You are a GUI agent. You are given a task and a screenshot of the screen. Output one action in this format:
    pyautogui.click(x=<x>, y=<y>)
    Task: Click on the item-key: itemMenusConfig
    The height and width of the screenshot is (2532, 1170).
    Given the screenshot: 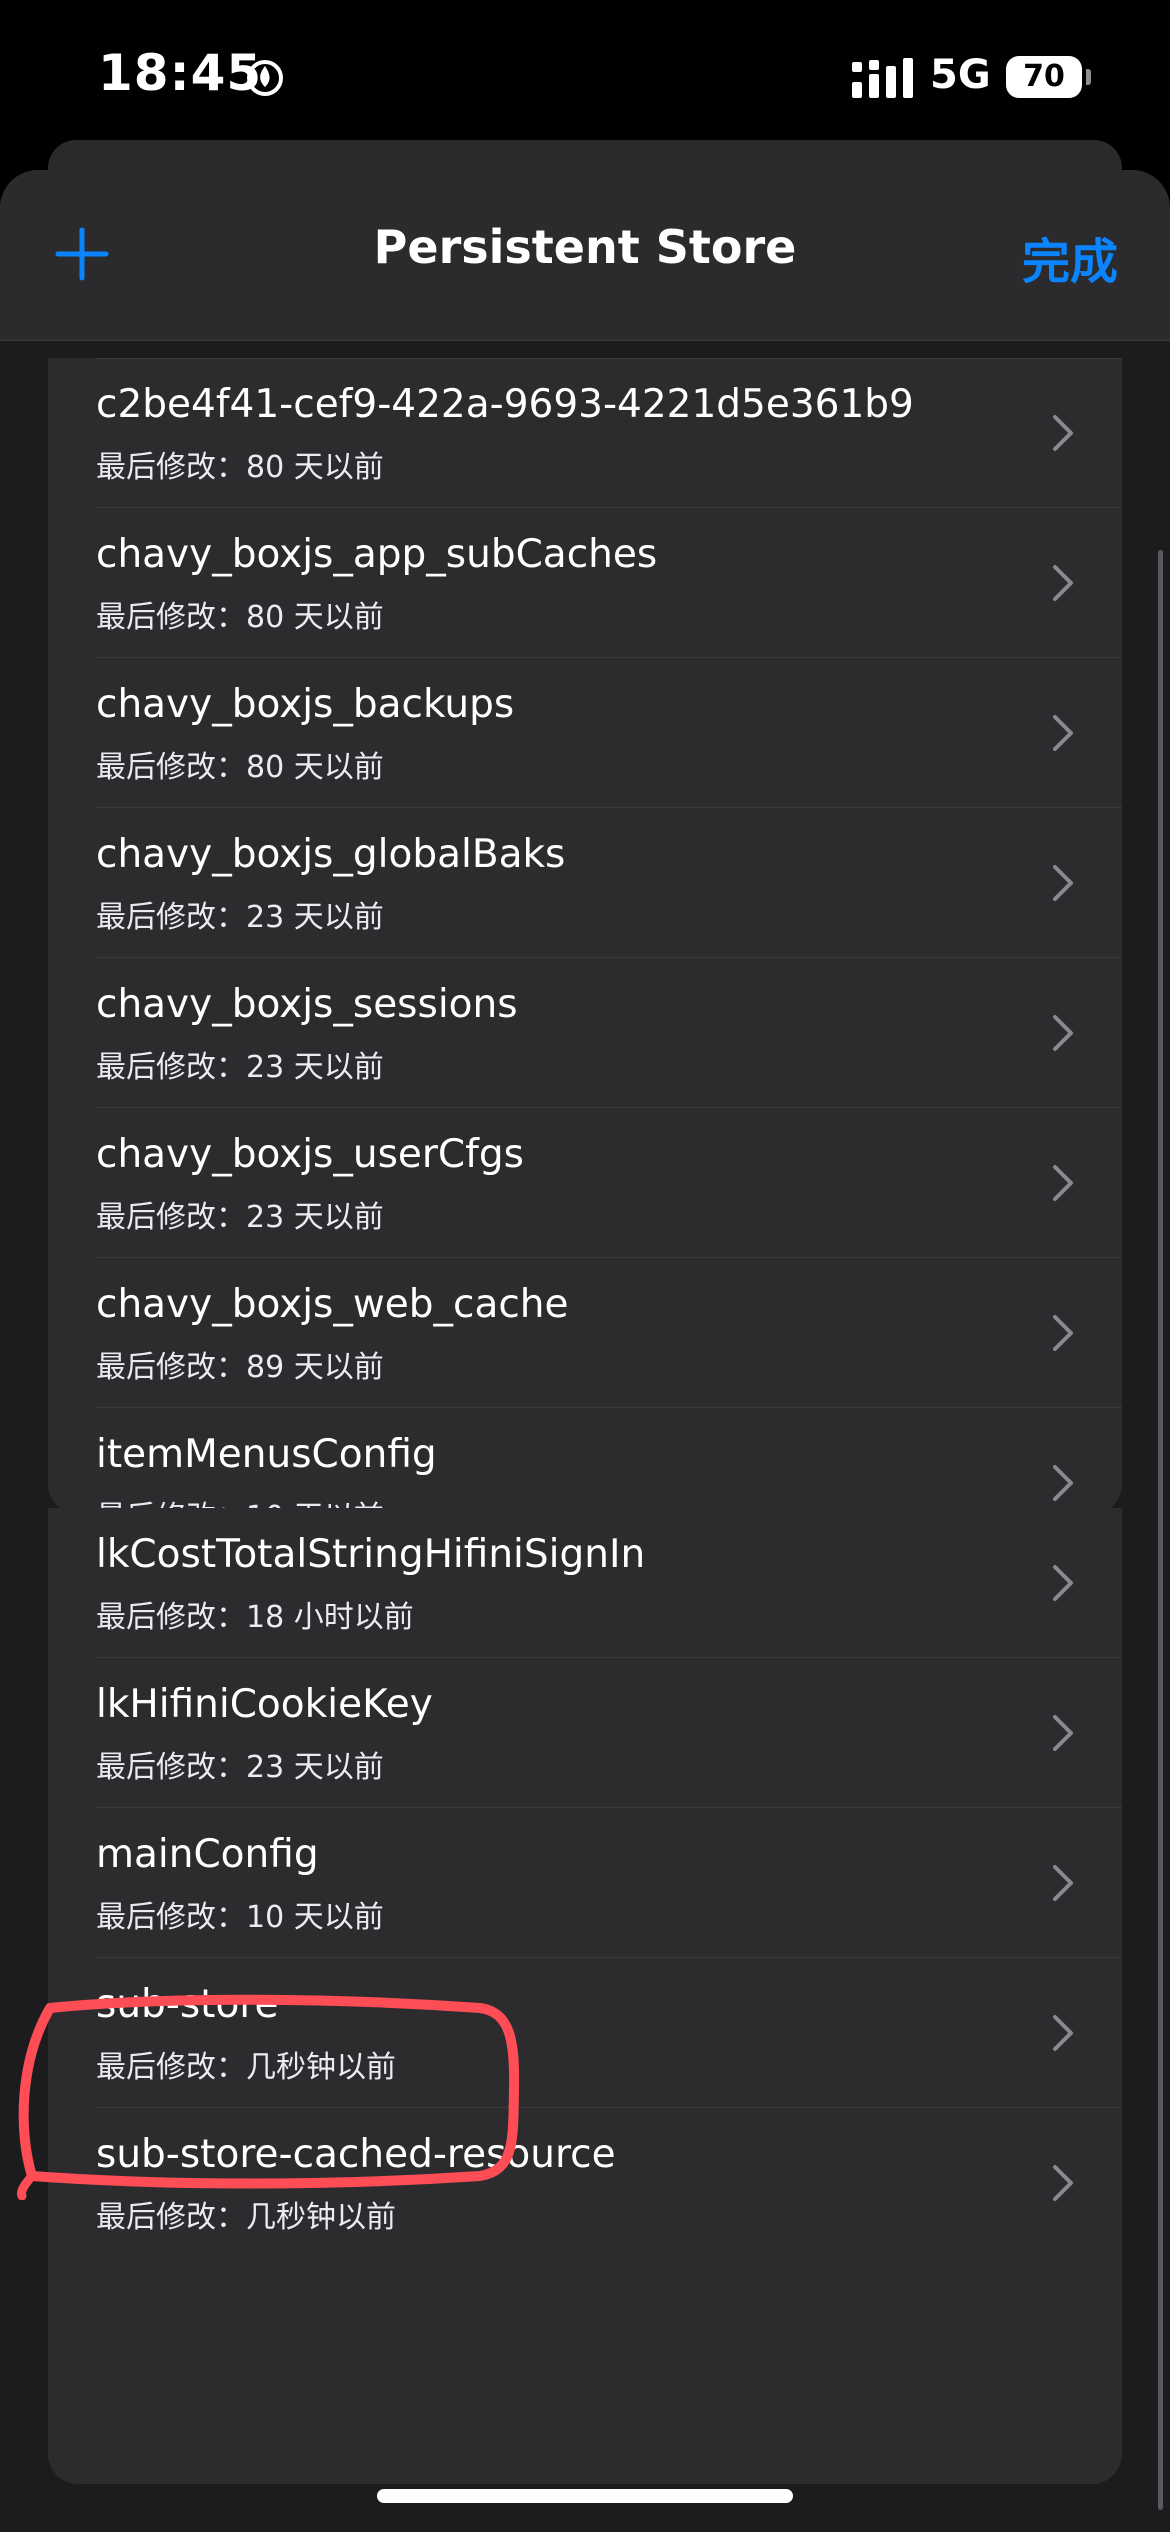 What is the action you would take?
    pyautogui.click(x=266, y=1454)
    